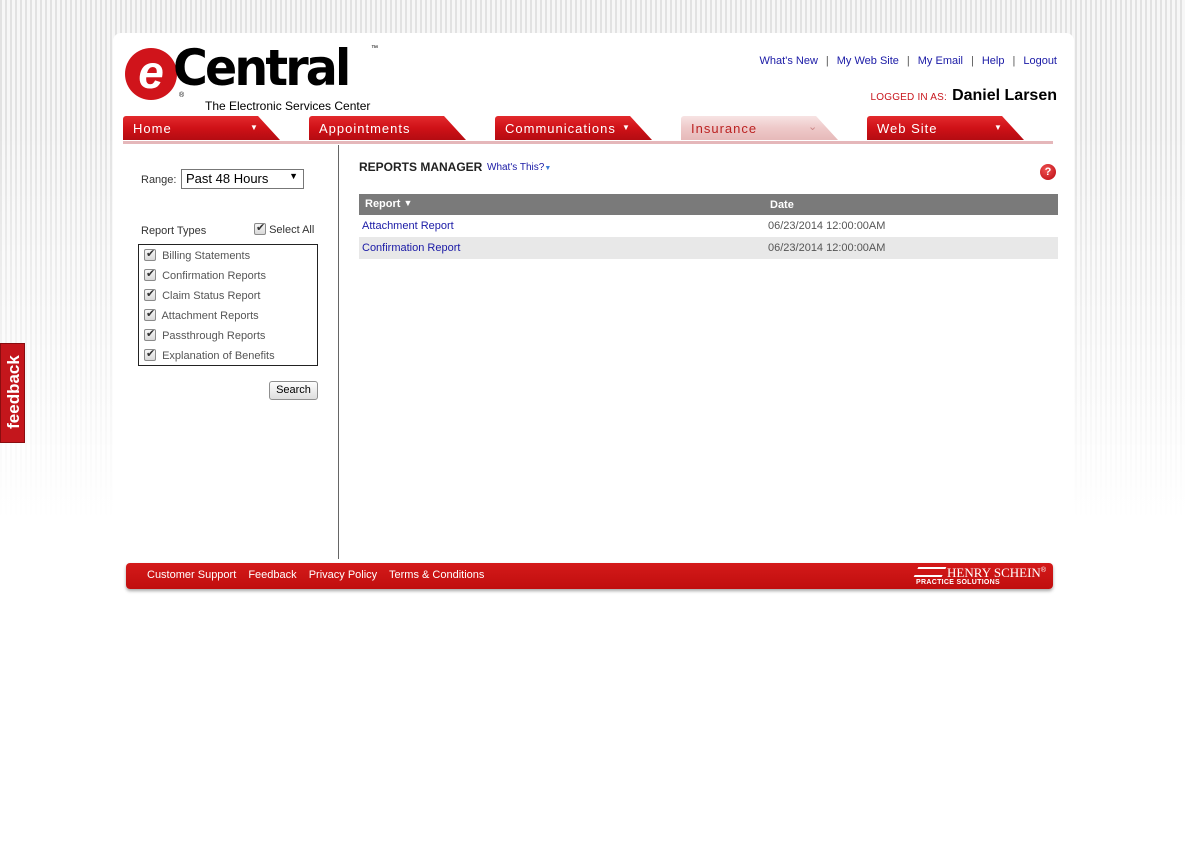  I want to click on tab-label: Appointments, so click(365, 128).